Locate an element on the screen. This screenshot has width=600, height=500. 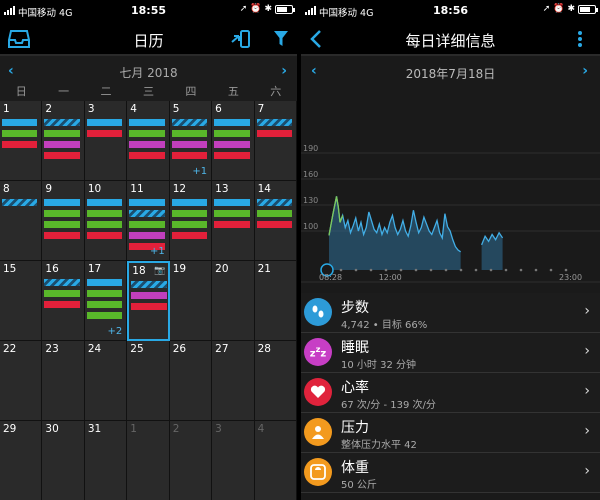
calendar-day-cell: 9 is located at coordinates (63, 221).